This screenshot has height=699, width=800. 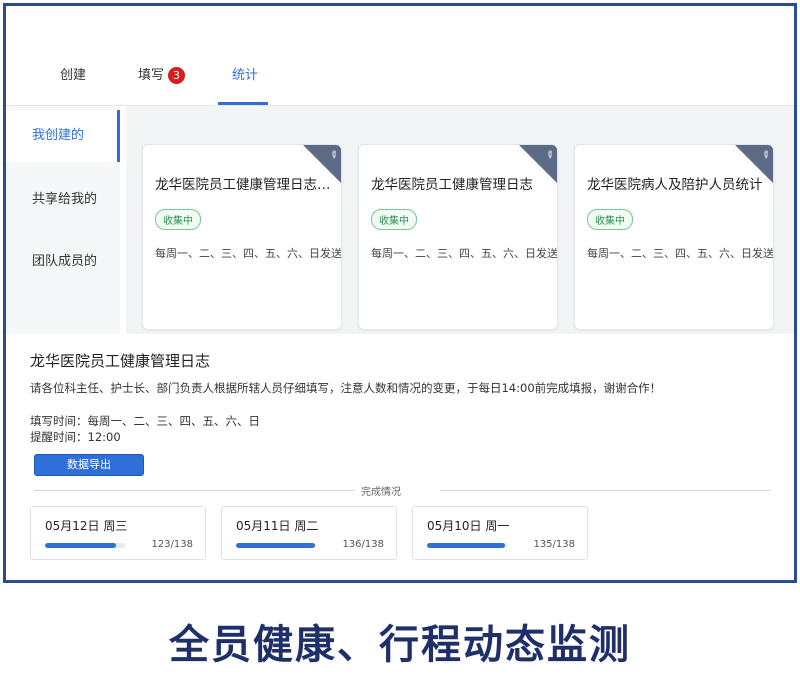 What do you see at coordinates (120, 361) in the screenshot?
I see `detail-title: 龙华医院员工健康管理日志` at bounding box center [120, 361].